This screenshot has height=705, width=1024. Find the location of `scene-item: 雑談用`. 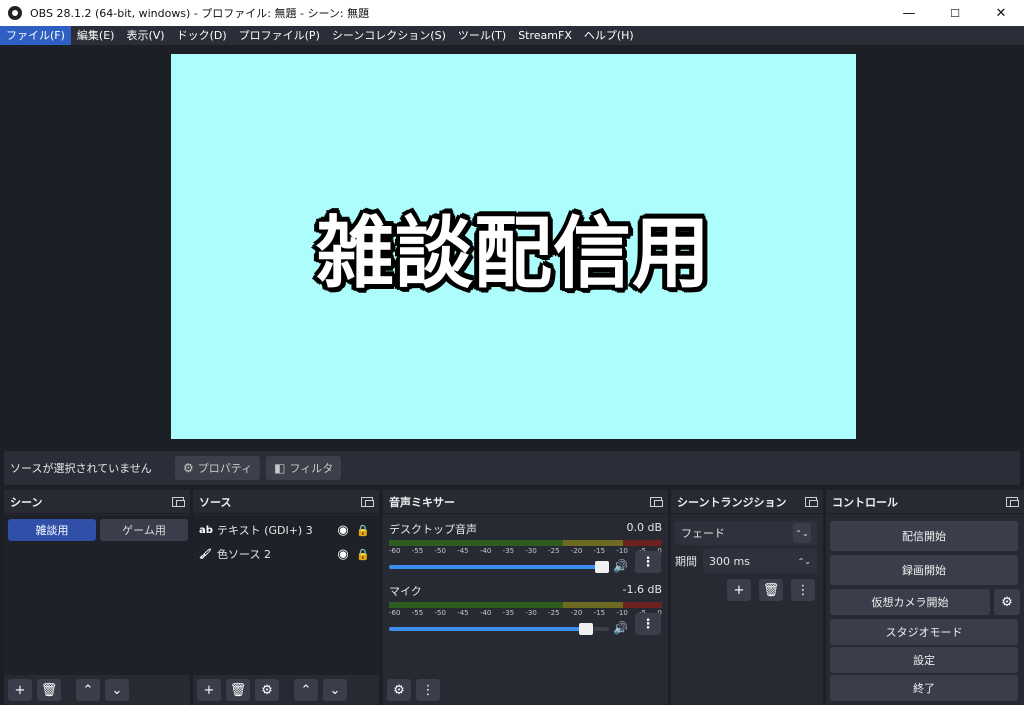

scene-item: 雑談用 is located at coordinates (52, 530).